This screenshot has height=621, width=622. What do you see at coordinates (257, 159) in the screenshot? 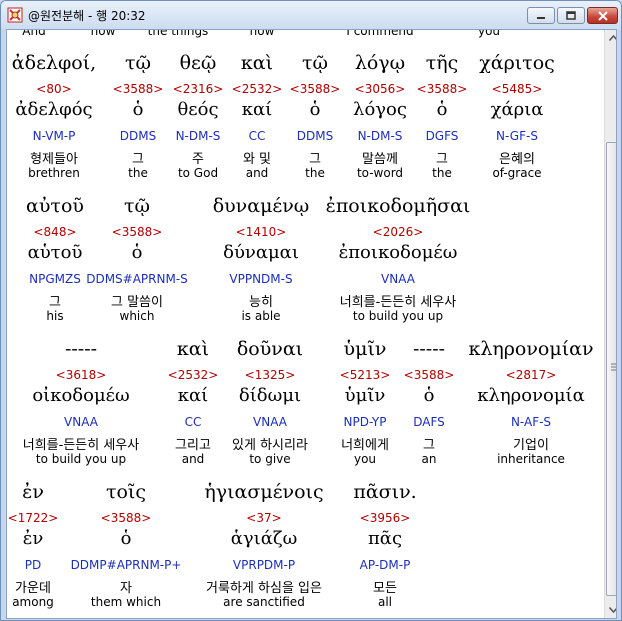
I see `korean-gloss: 와 및` at bounding box center [257, 159].